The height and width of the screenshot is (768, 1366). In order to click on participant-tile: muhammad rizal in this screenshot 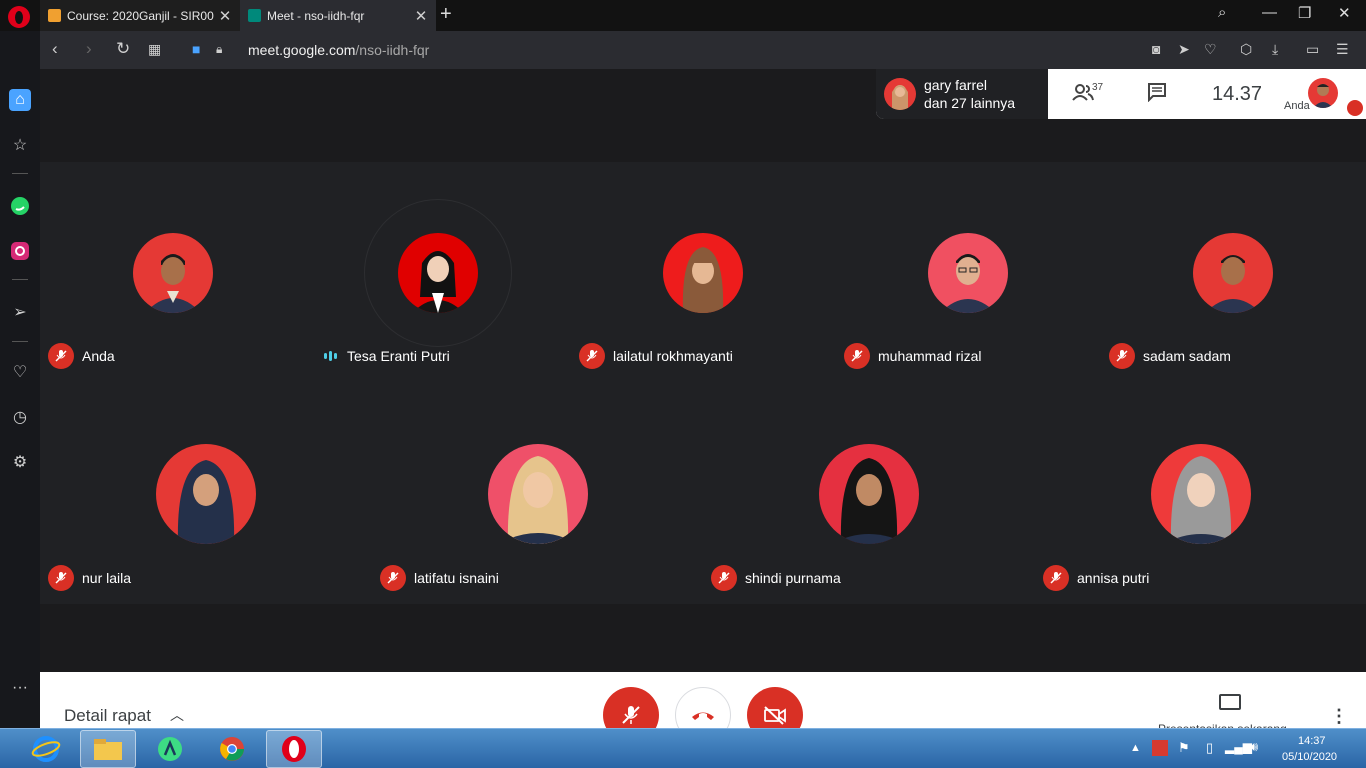, I will do `click(967, 273)`.